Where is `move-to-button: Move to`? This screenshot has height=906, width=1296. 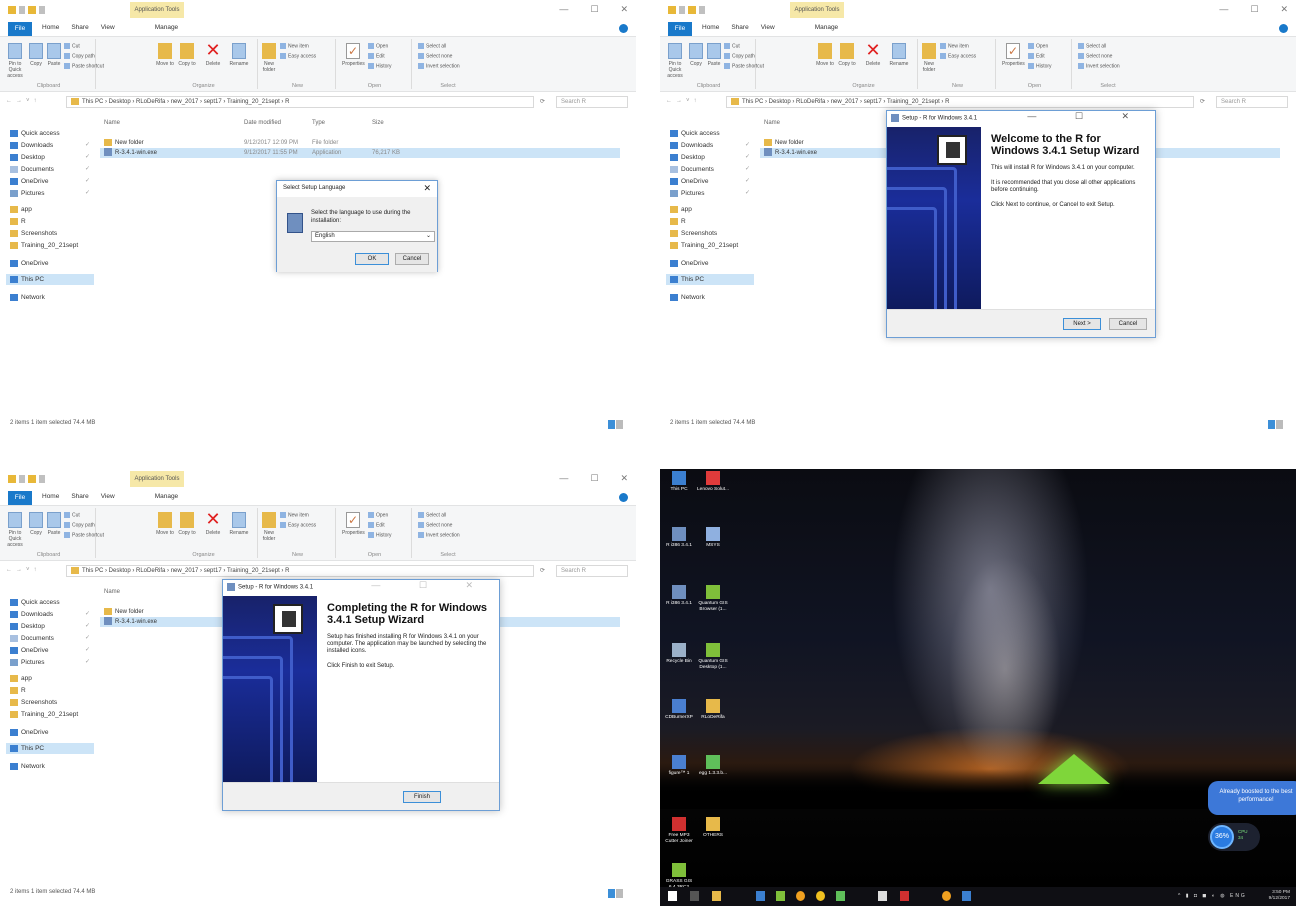
move-to-button: Move to is located at coordinates (825, 55).